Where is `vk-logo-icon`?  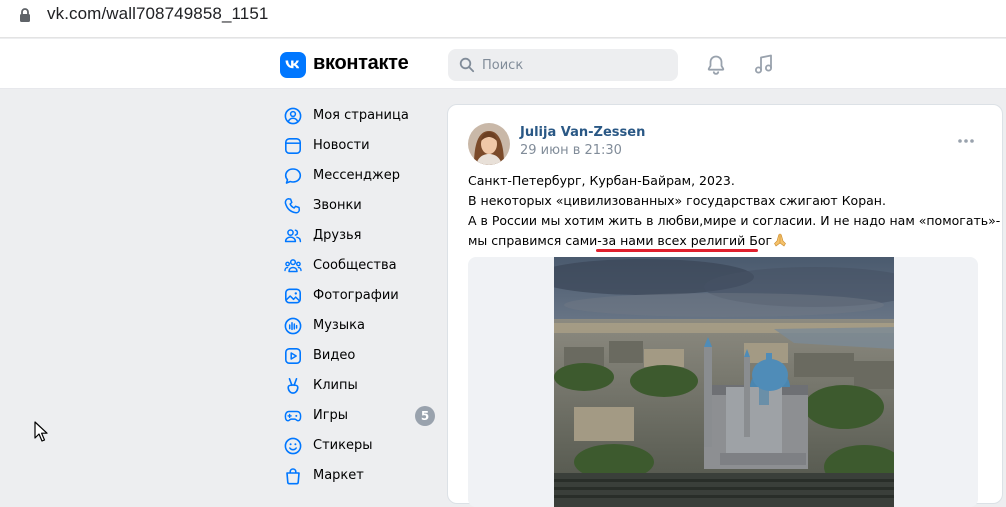
vk-logo-icon is located at coordinates (293, 65).